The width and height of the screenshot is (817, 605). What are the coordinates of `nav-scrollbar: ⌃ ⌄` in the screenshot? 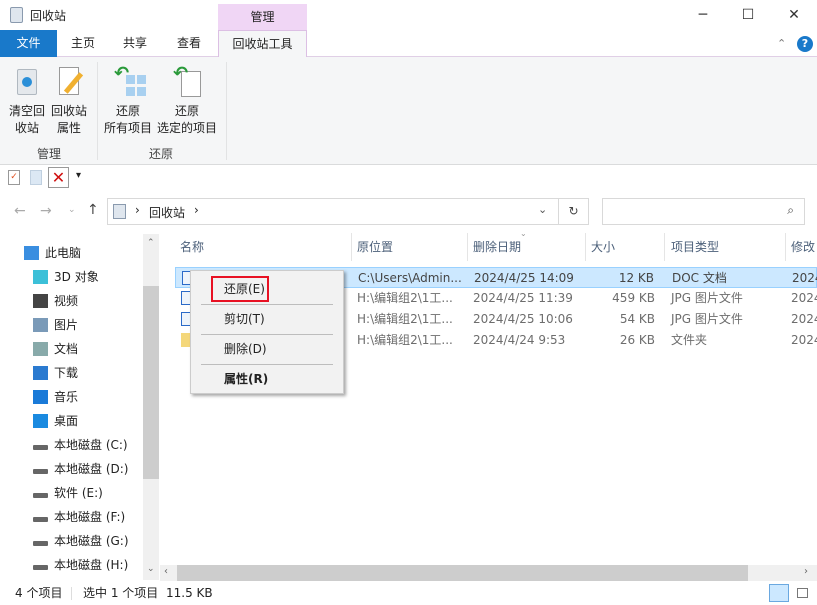 It's located at (151, 407).